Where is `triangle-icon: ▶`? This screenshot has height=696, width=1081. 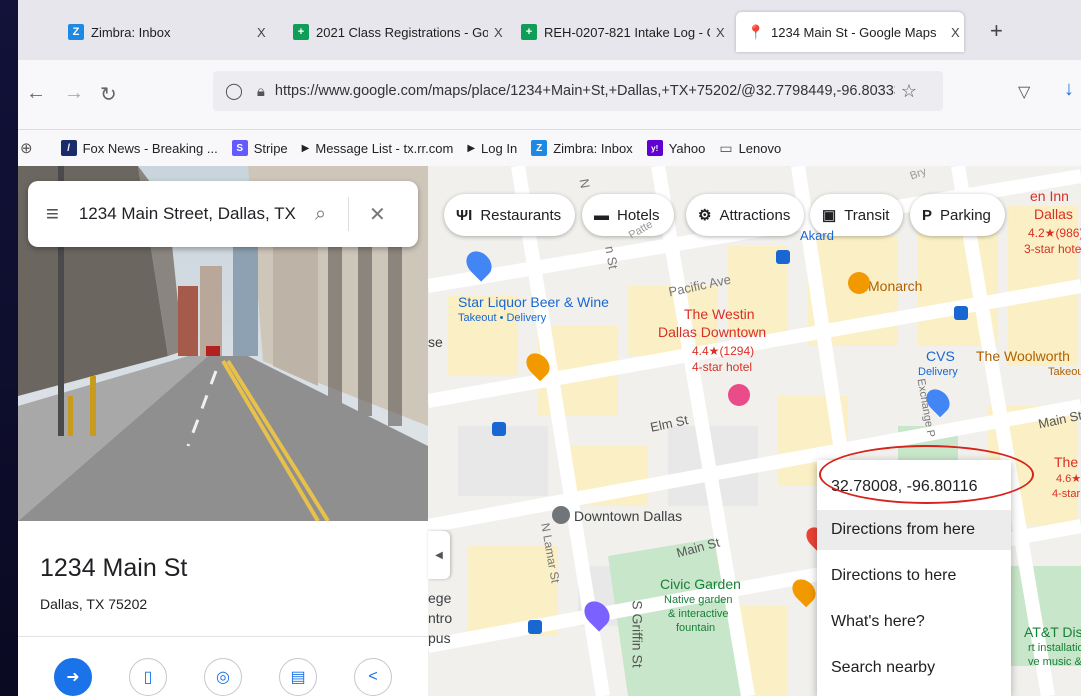
triangle-icon: ▶ is located at coordinates (305, 148).